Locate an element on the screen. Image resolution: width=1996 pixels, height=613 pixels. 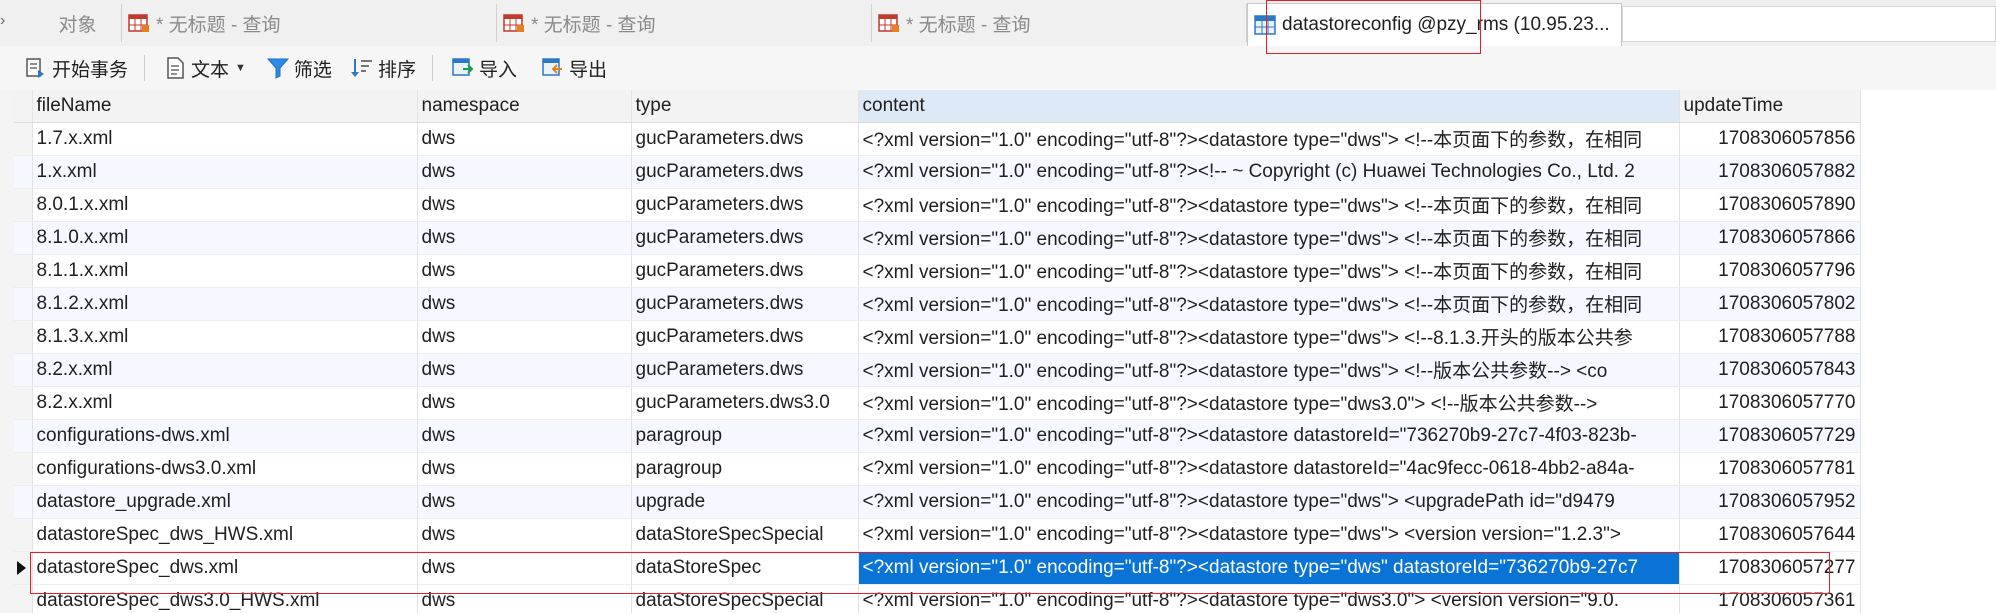
cell-updatetime: 1708306057952 is located at coordinates (1770, 502).